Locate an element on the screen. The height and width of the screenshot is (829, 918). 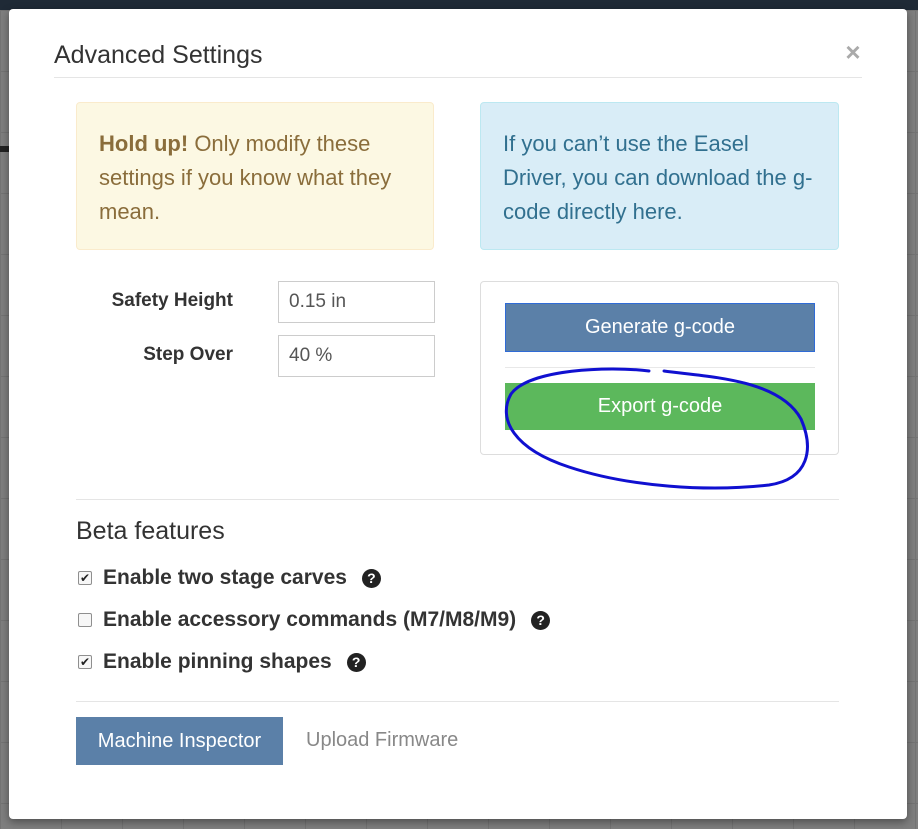
feature-label: Enable two stage carves is located at coordinates (225, 577).